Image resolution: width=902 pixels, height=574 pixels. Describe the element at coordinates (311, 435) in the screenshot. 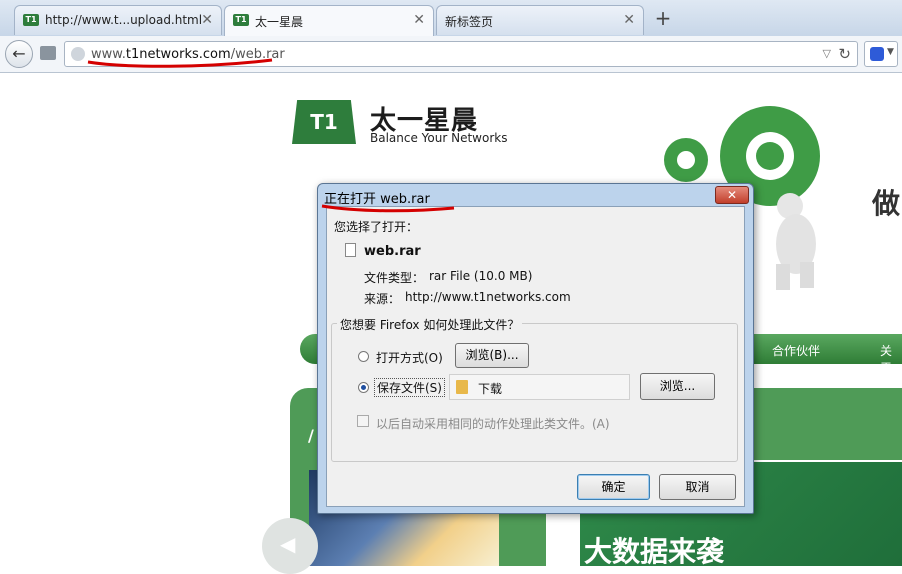

I see `panel-heading-fragment: /` at that location.